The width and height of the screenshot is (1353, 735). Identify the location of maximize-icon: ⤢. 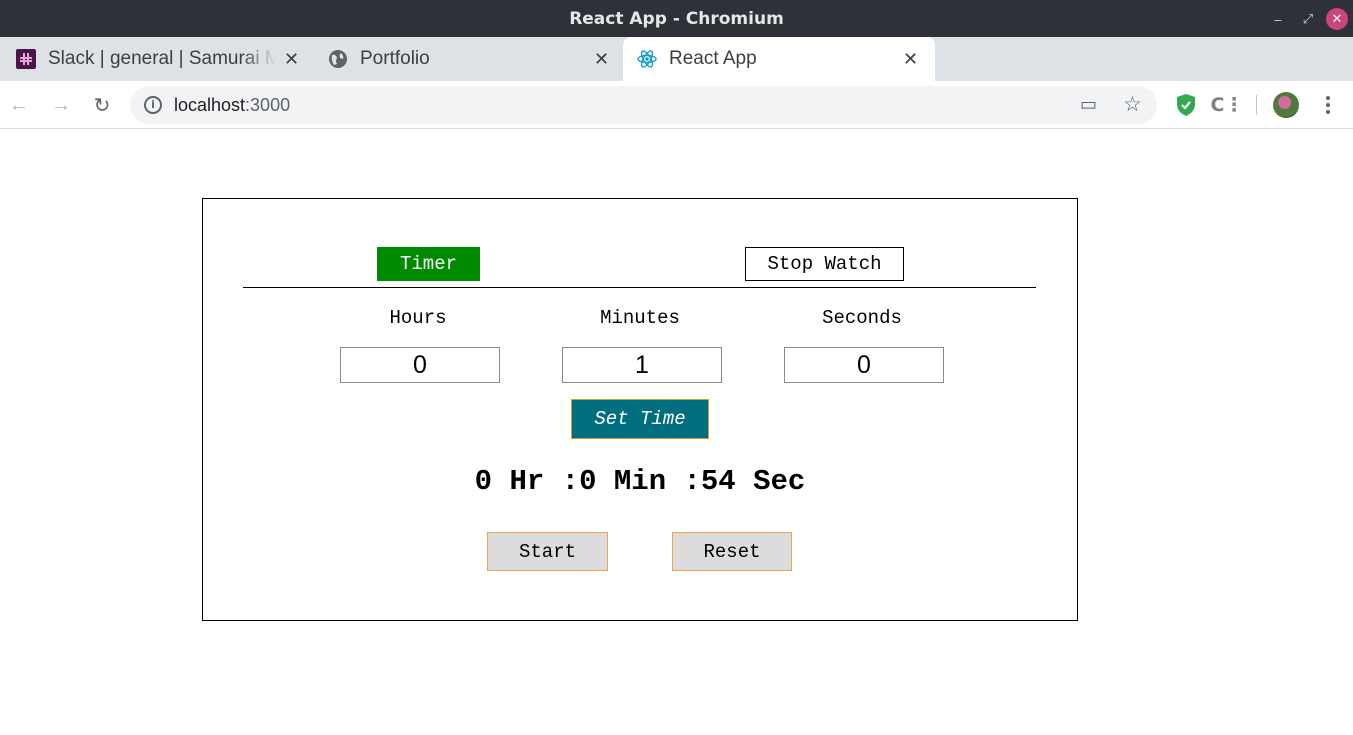
(1308, 19).